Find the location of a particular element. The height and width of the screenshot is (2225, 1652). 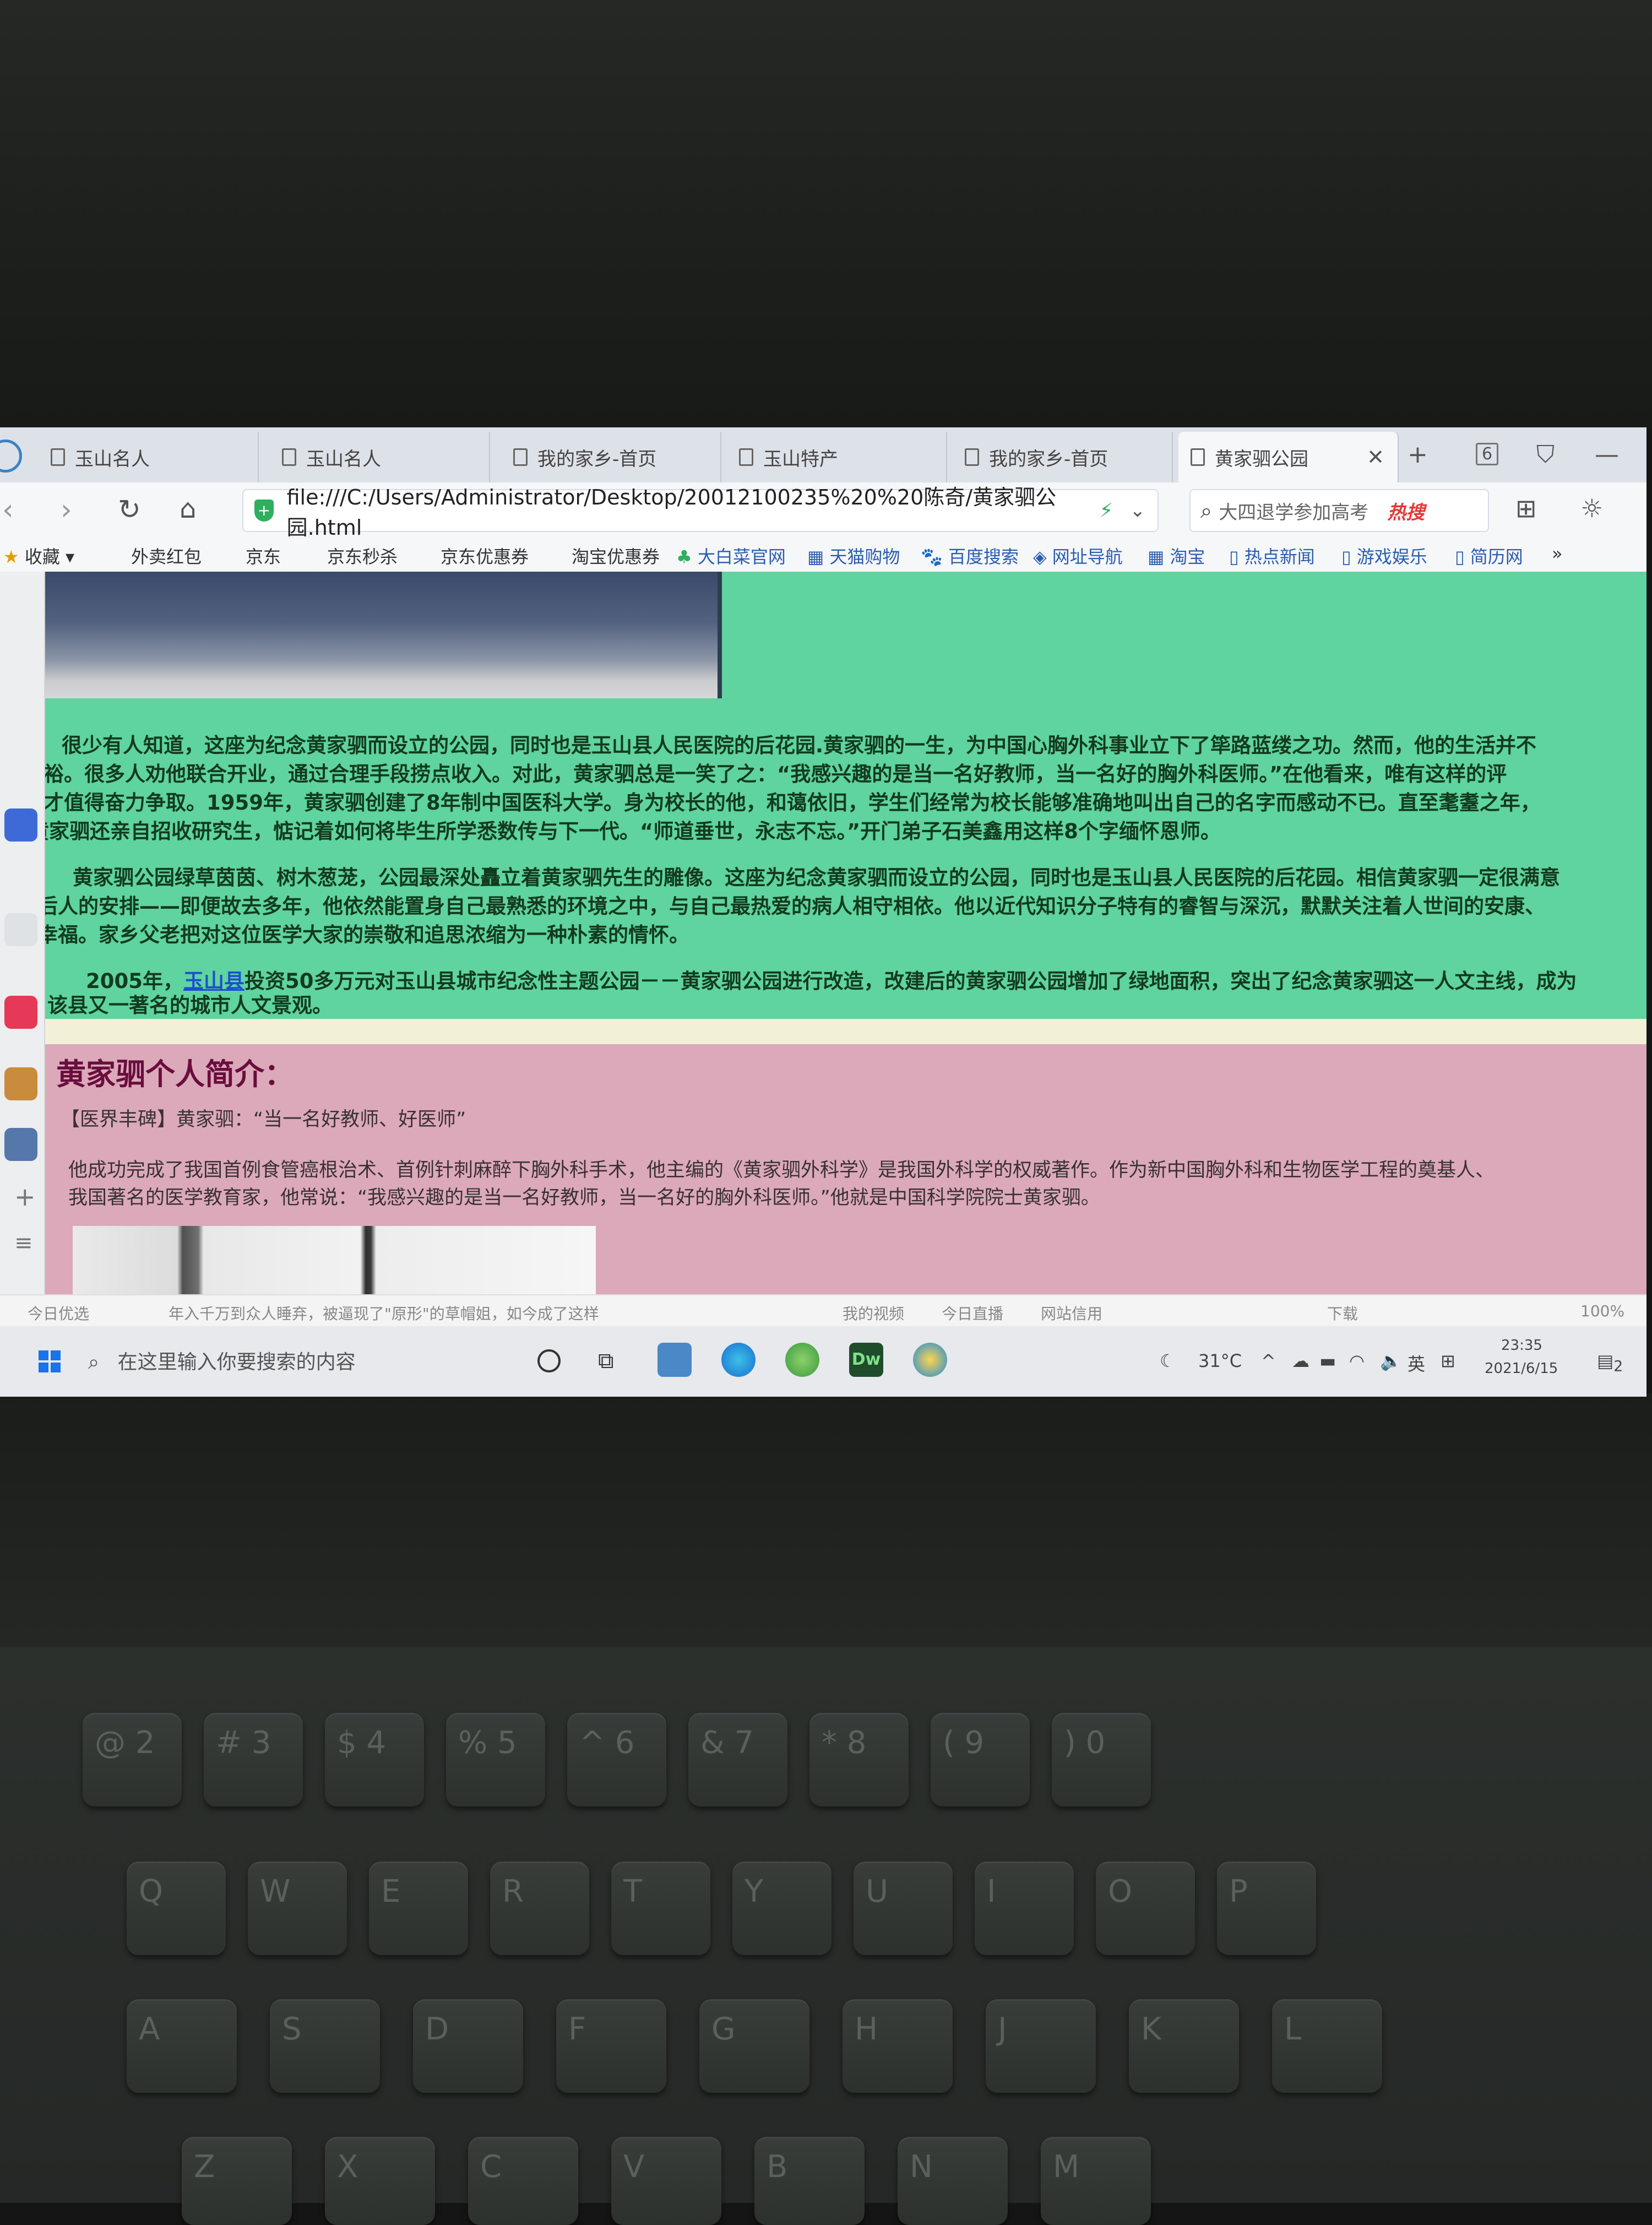

key-1-1: W is located at coordinates (297, 1909).